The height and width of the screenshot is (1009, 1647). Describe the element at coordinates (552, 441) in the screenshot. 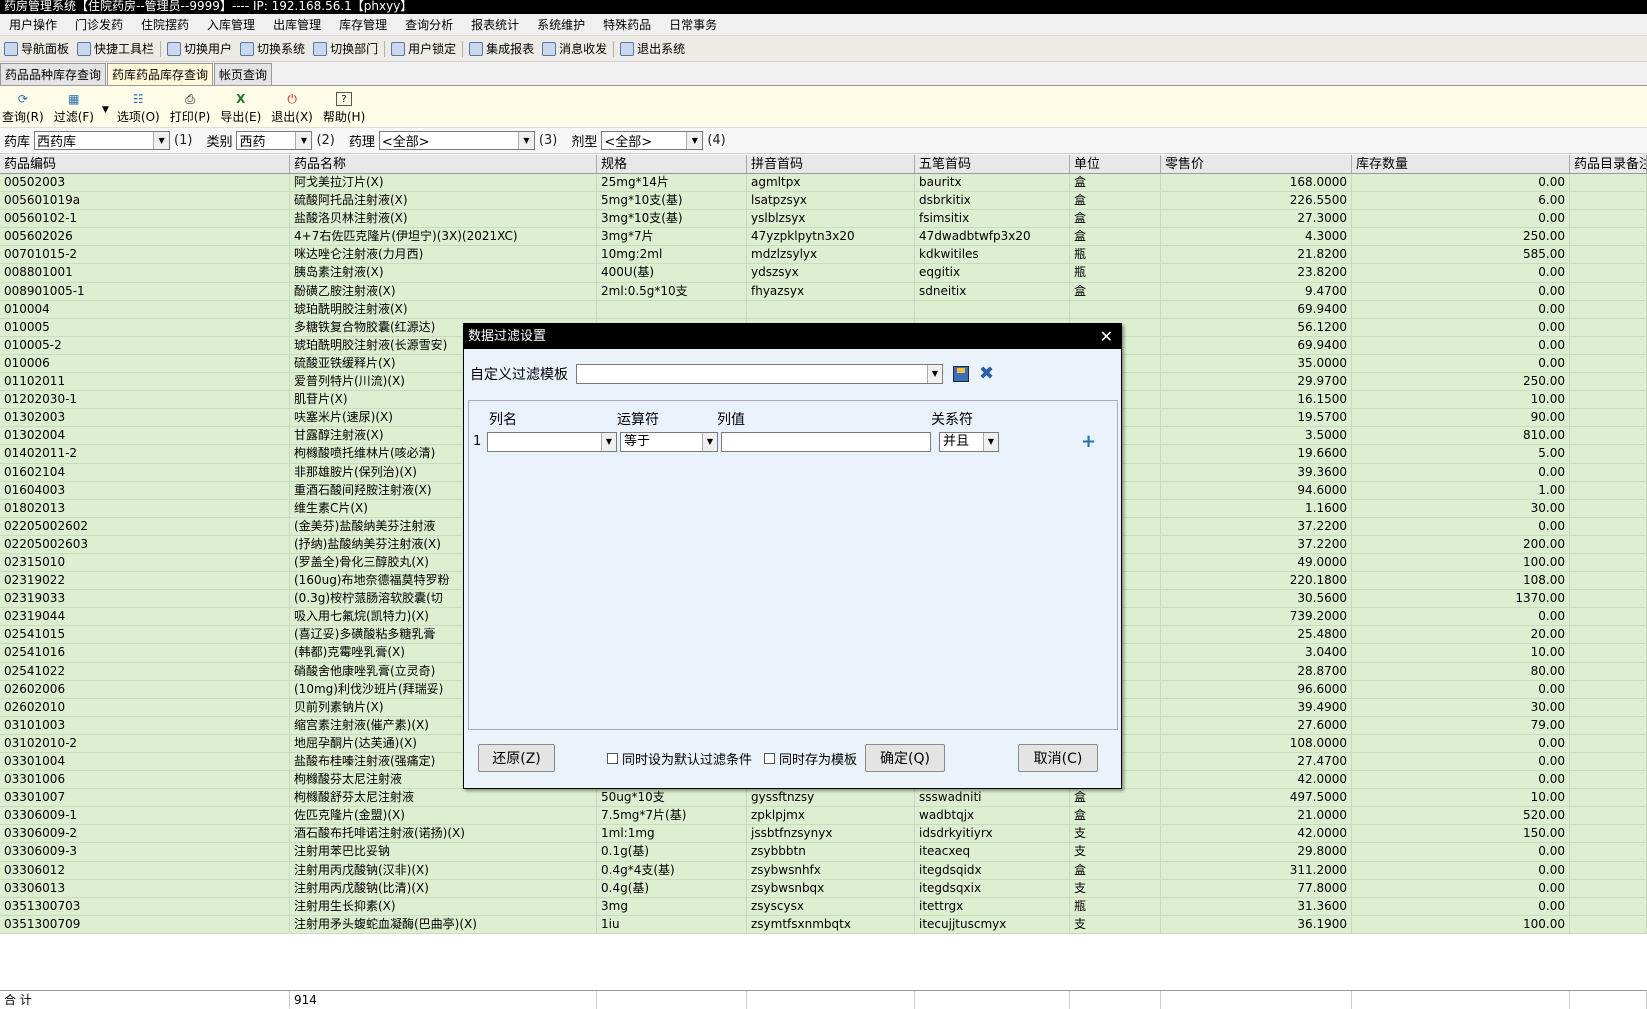

I see `column-name-select: ▼` at that location.